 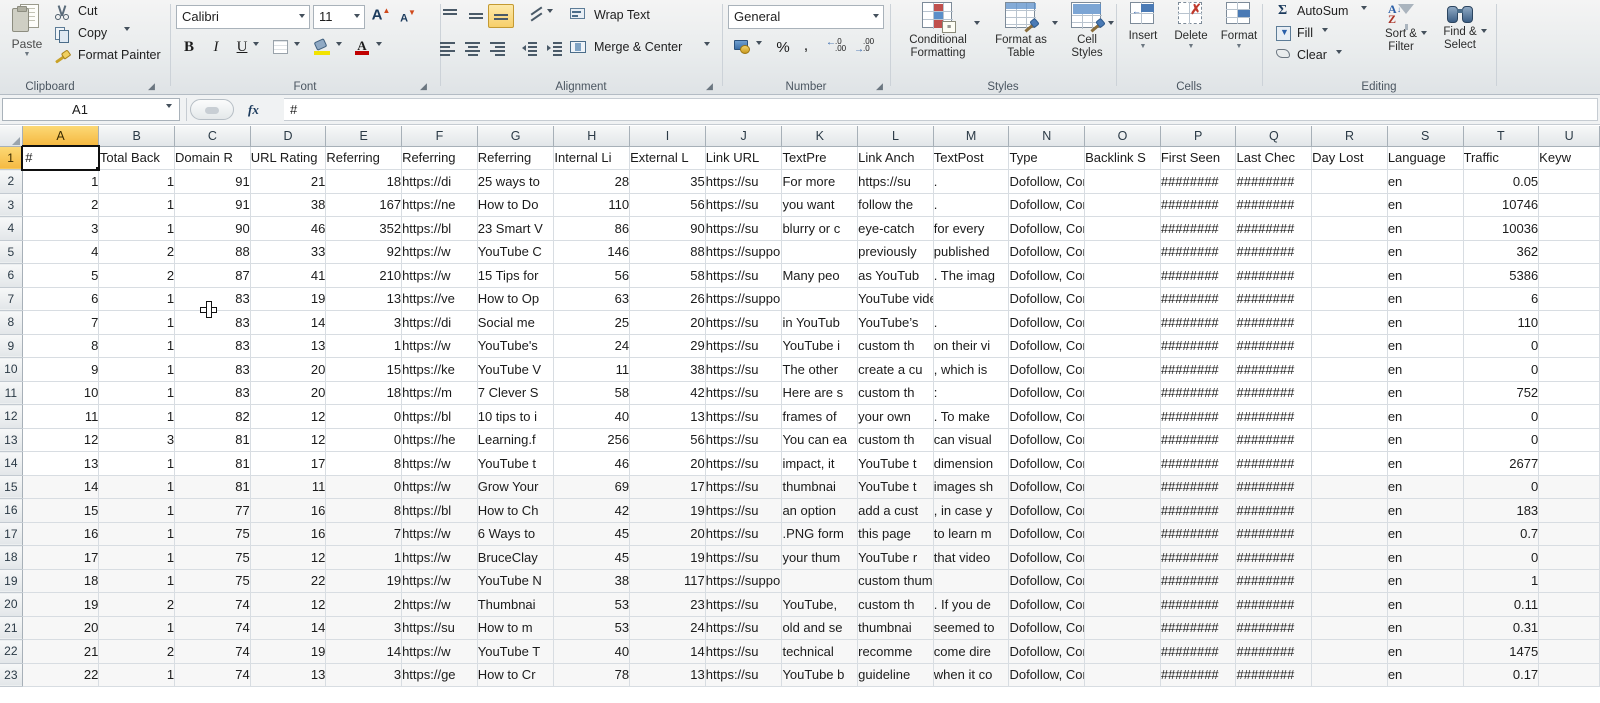 I want to click on cell: ., so click(x=971, y=322).